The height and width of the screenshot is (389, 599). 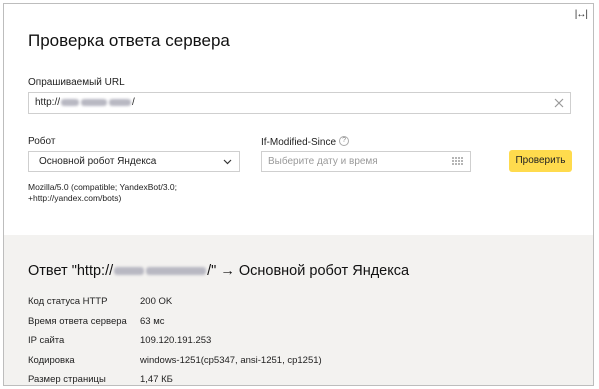 I want to click on result-key: Размер страницы, so click(x=67, y=379).